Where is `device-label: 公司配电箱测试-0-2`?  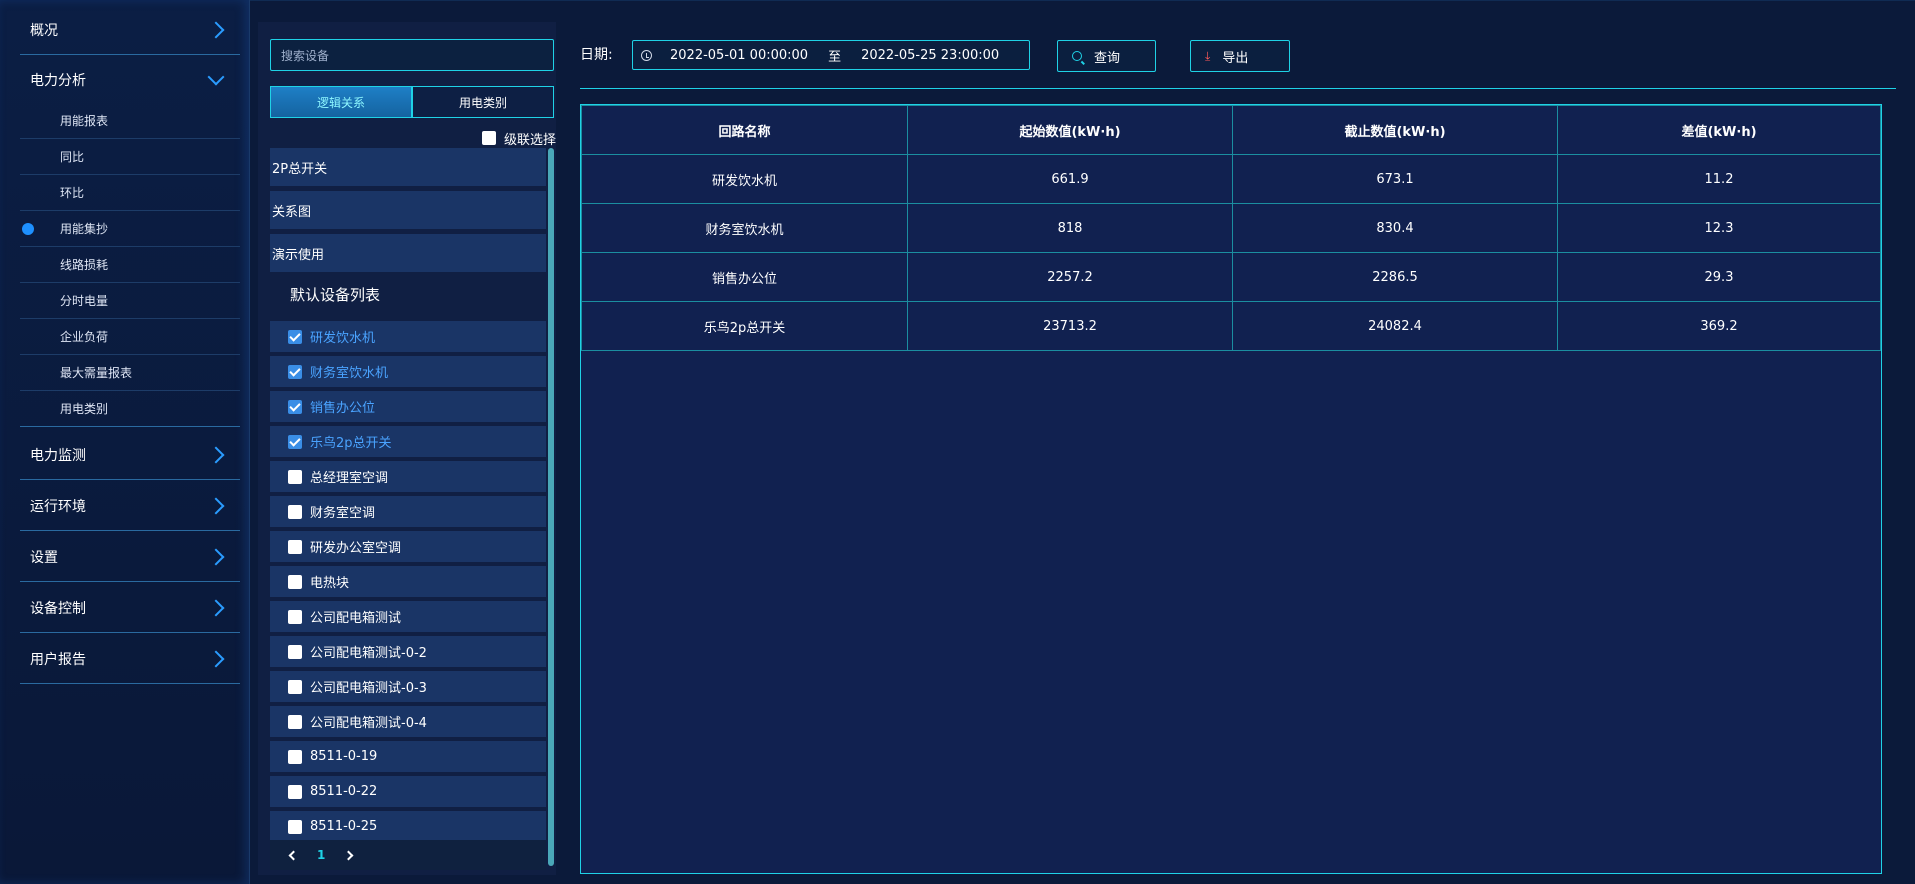 device-label: 公司配电箱测试-0-2 is located at coordinates (368, 653).